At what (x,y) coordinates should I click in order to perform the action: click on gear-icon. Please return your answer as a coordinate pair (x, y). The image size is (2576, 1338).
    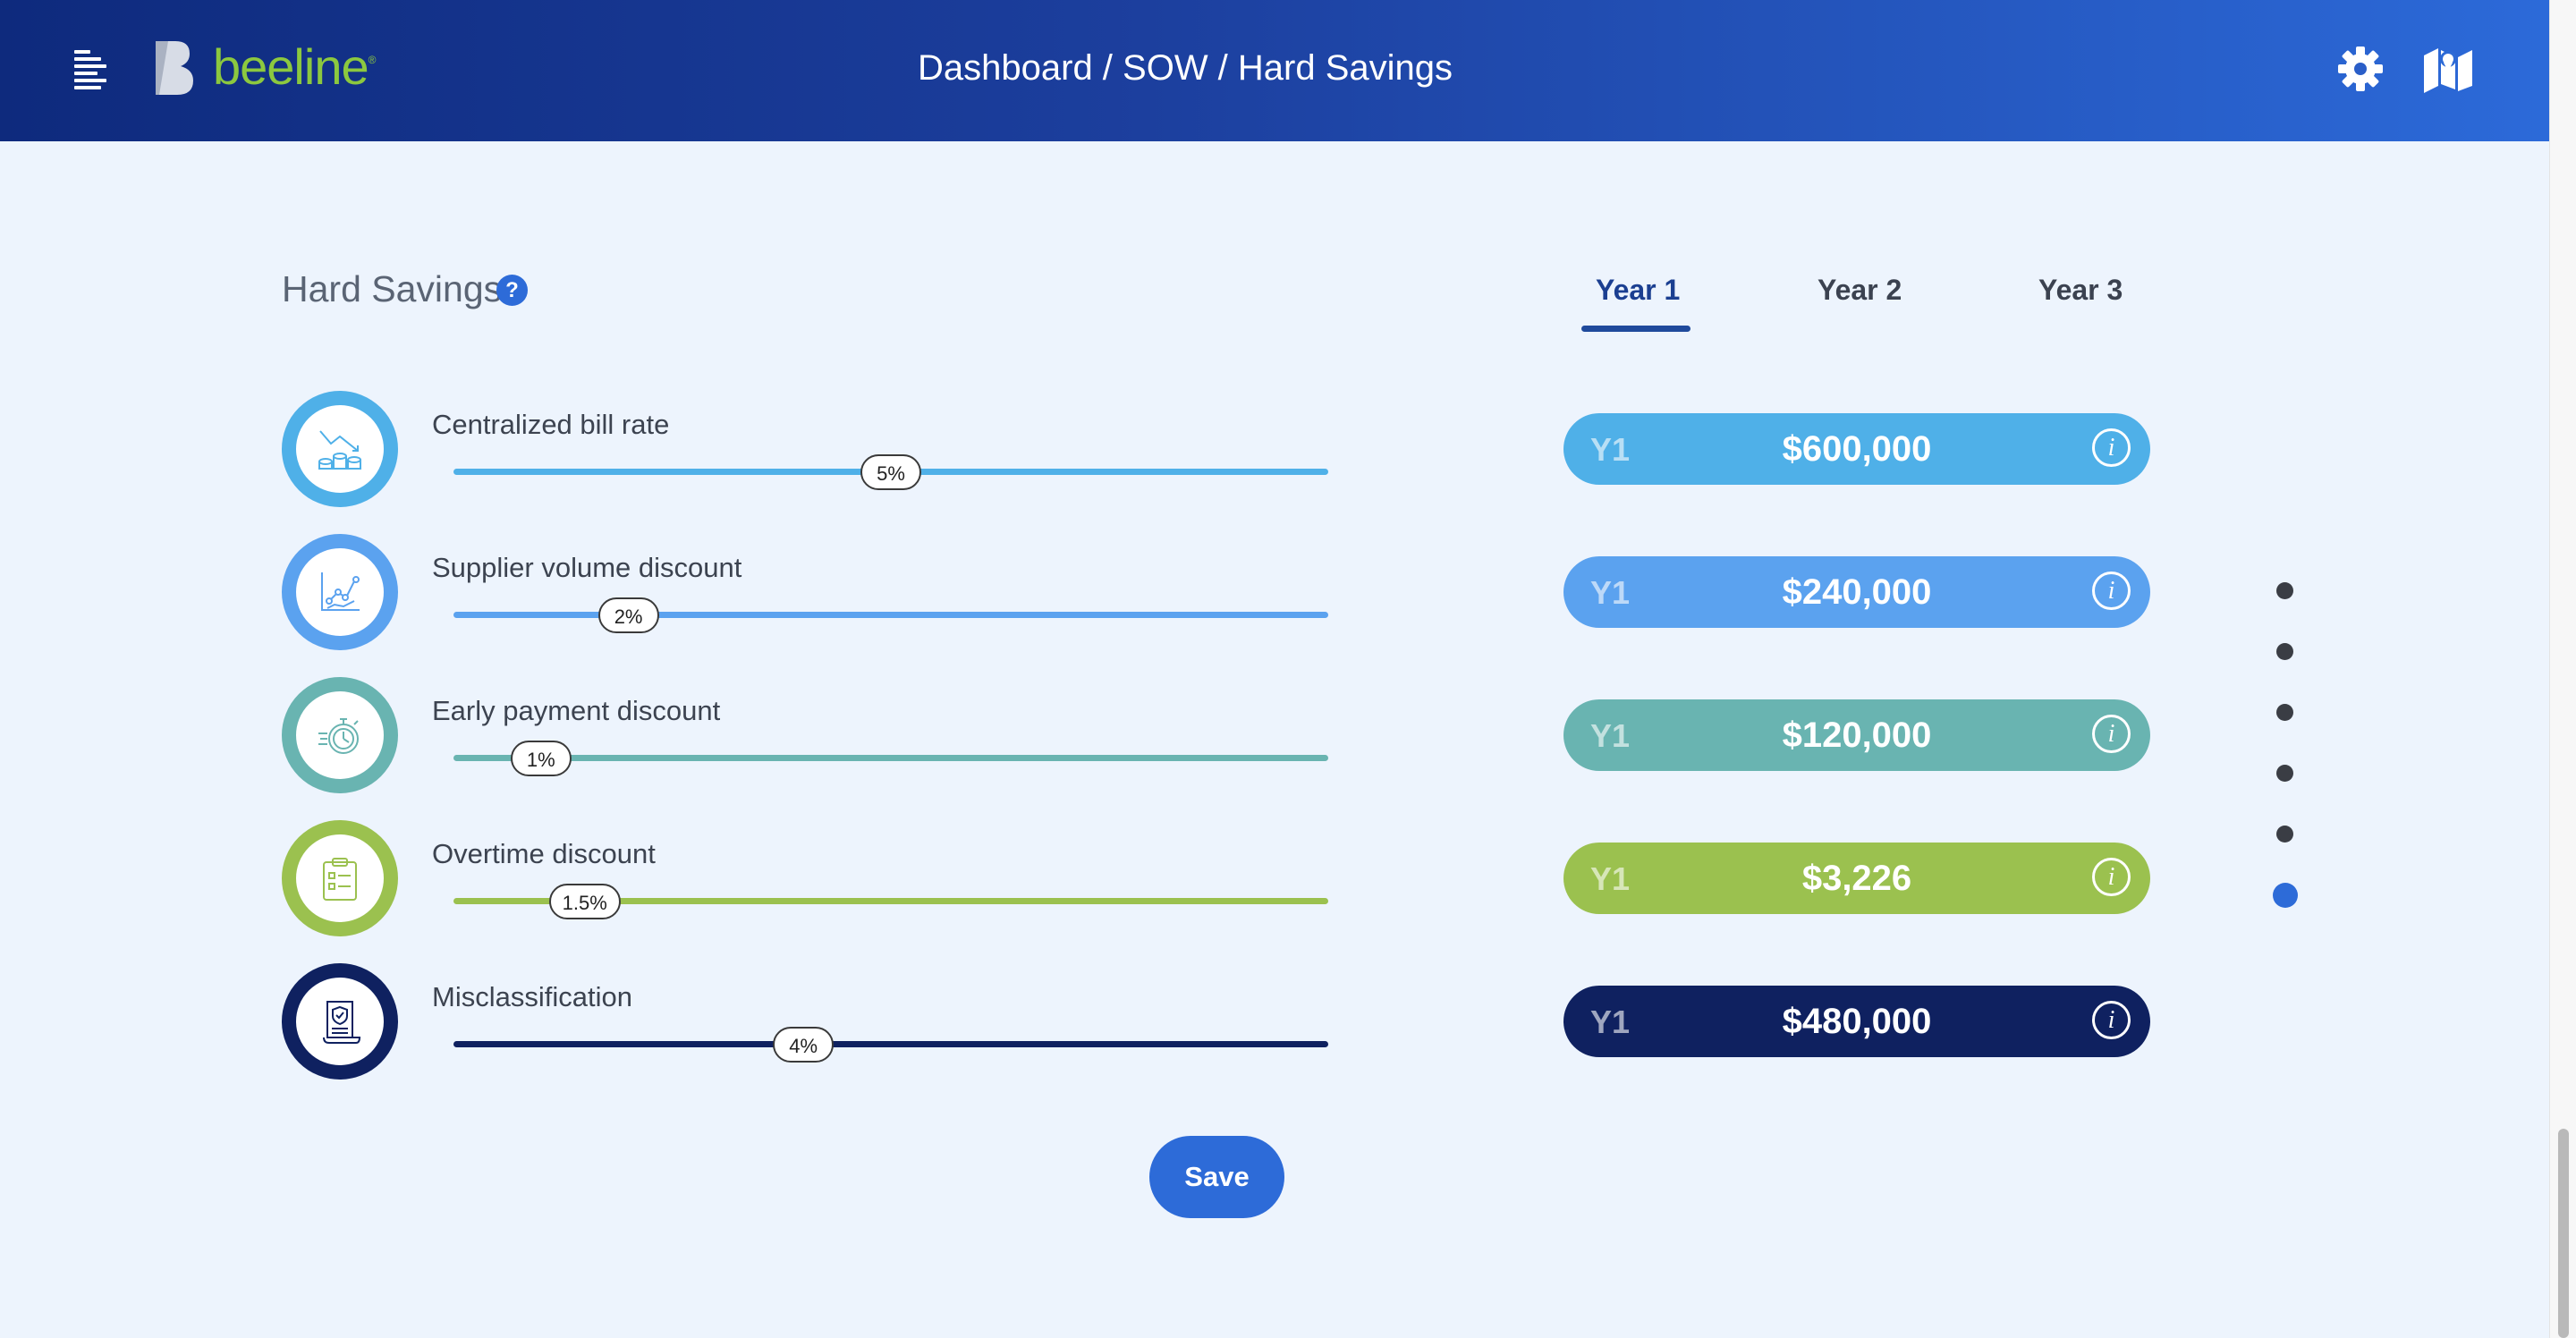
    Looking at the image, I should click on (2360, 71).